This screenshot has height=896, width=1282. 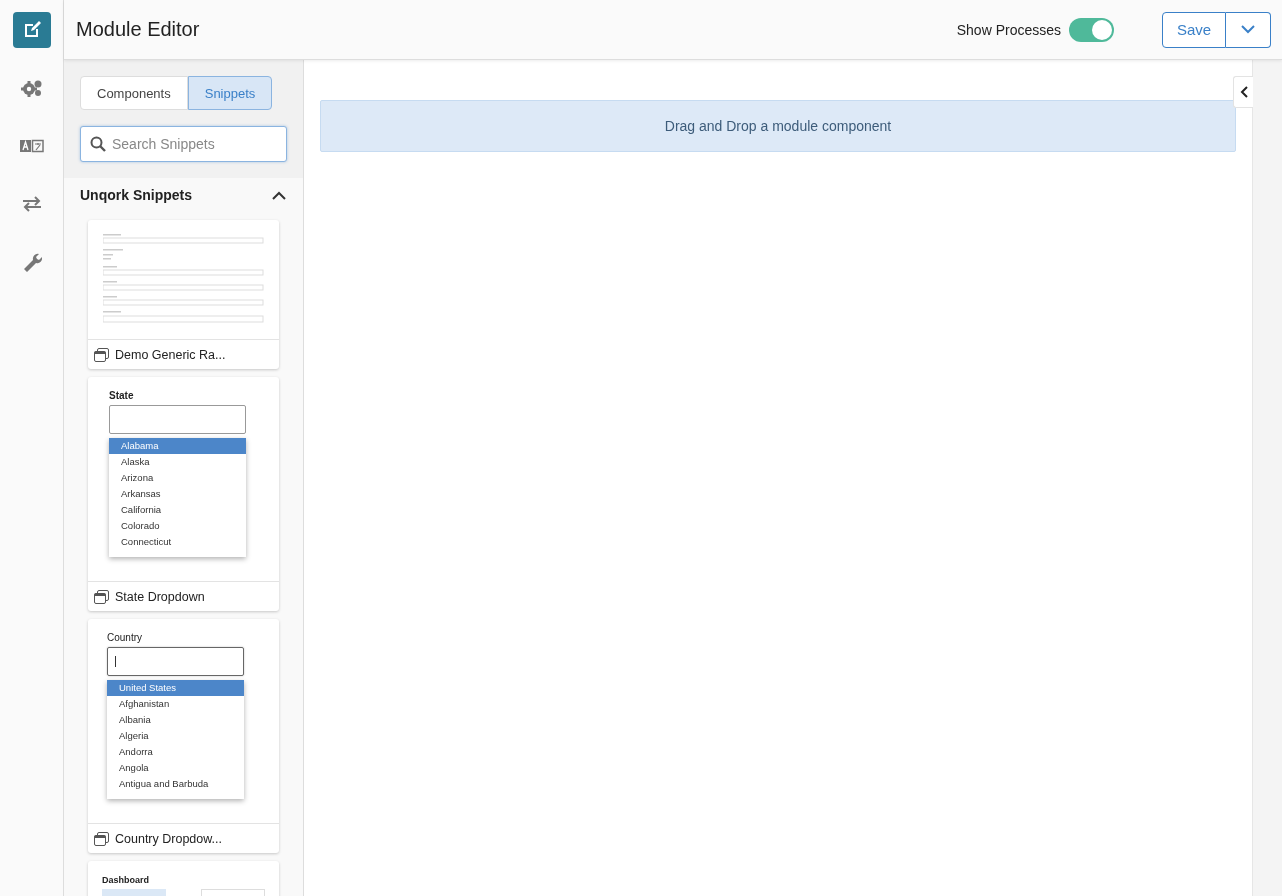 I want to click on drop-zone: Drag and Drop a module component, so click(x=778, y=126).